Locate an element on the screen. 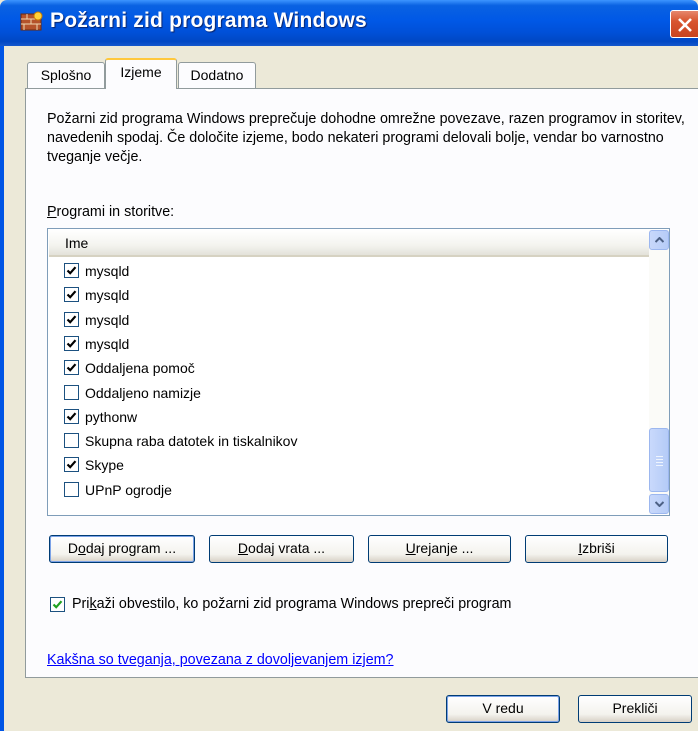 This screenshot has height=731, width=698. close-button is located at coordinates (684, 24).